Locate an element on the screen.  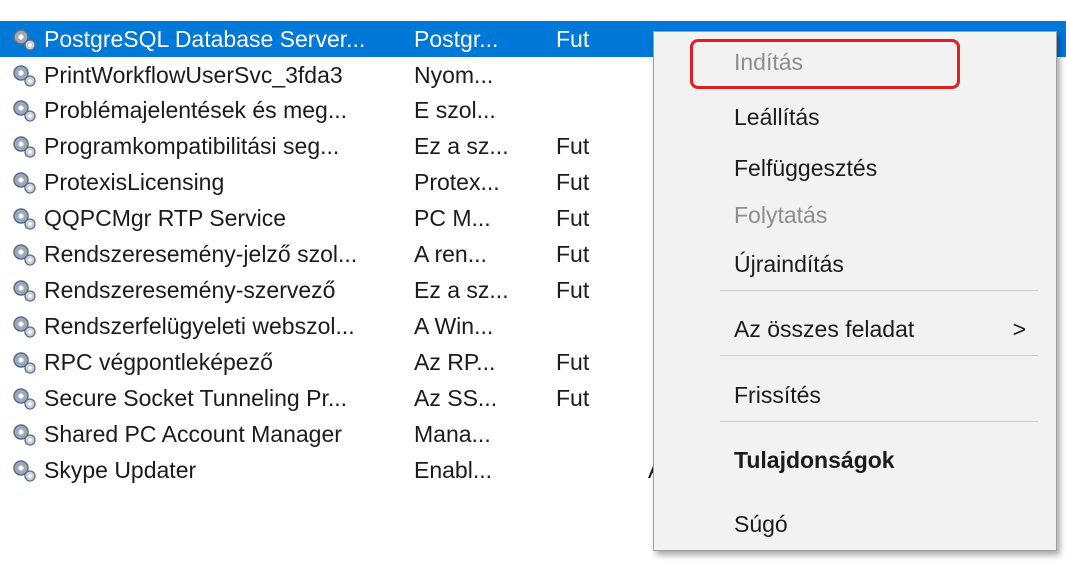
menu-item: Frissítés is located at coordinates (855, 395).